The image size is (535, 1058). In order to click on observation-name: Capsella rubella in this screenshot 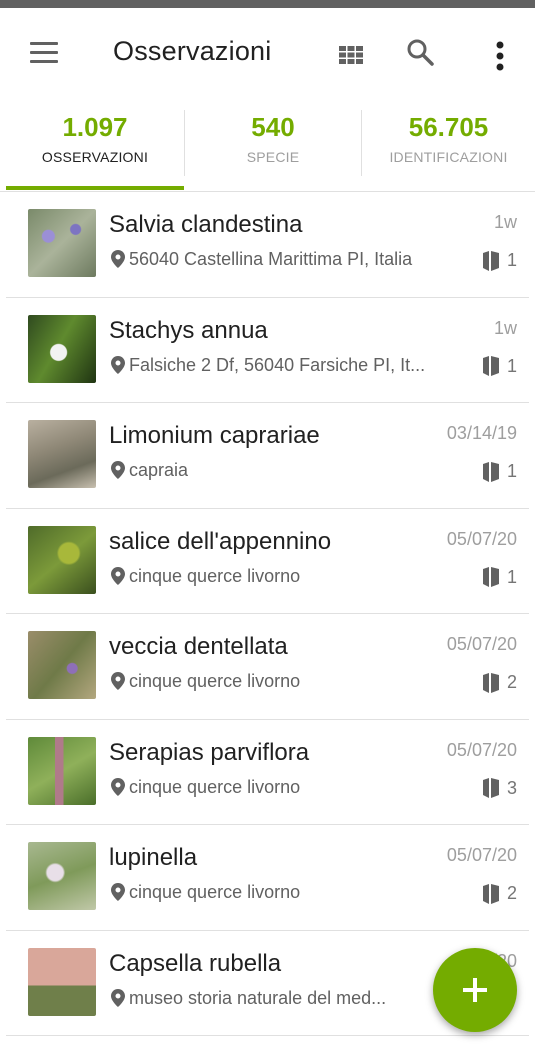, I will do `click(195, 963)`.